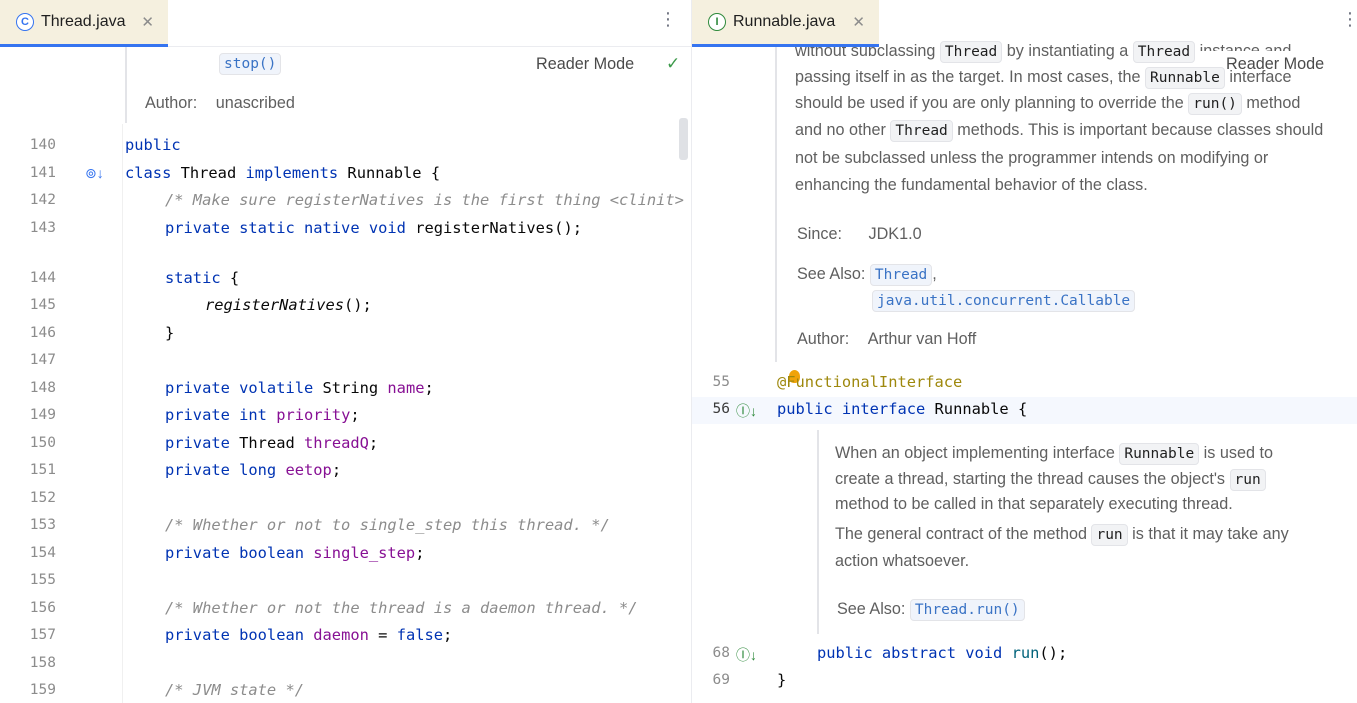  I want to click on author-value: unascribed, so click(255, 103).